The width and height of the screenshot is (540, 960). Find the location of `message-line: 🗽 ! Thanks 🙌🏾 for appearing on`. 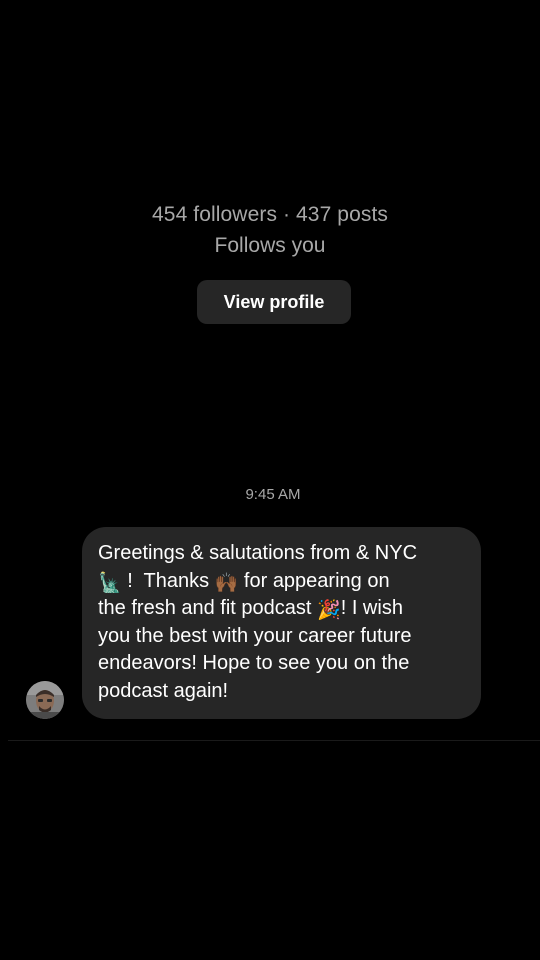

message-line: 🗽 ! Thanks 🙌🏾 for appearing on is located at coordinates (283, 582).